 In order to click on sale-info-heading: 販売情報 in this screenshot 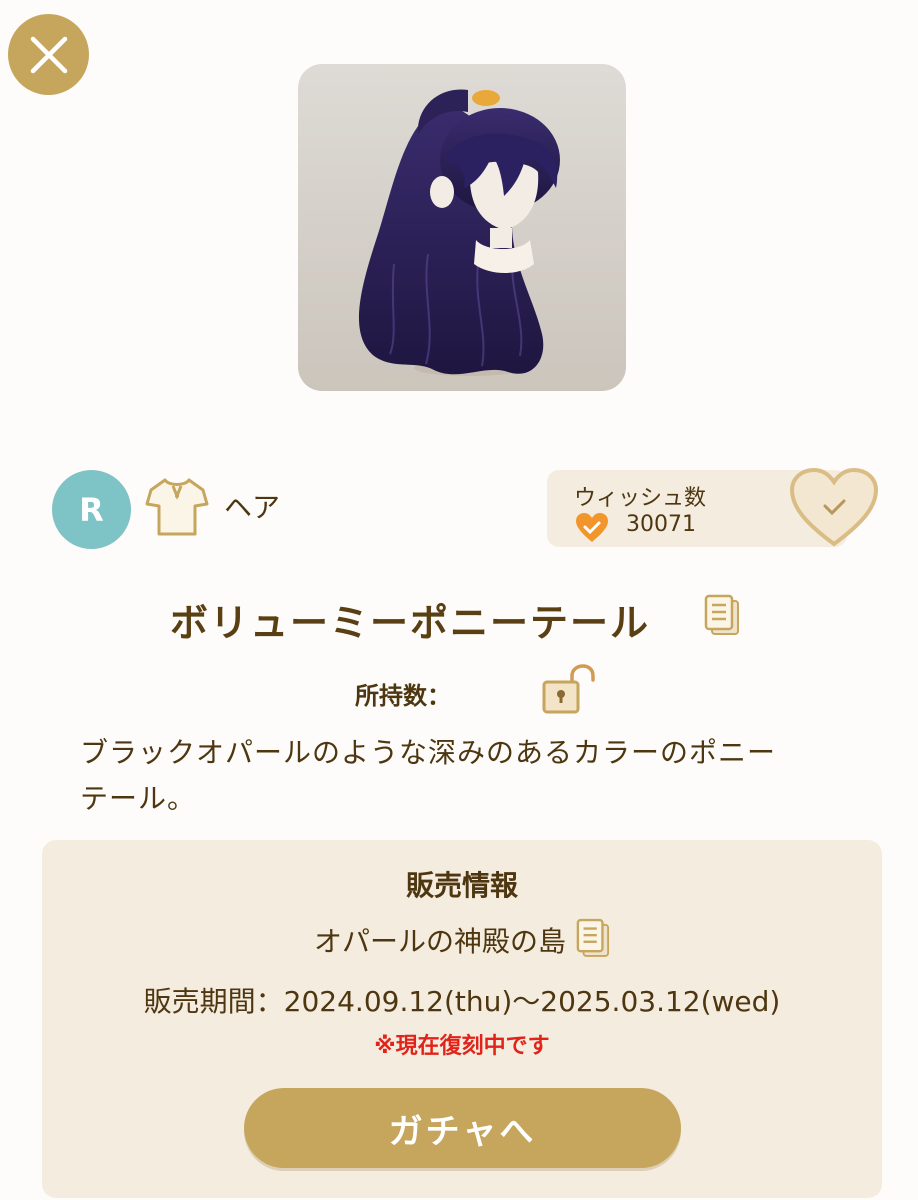, I will do `click(461, 885)`.